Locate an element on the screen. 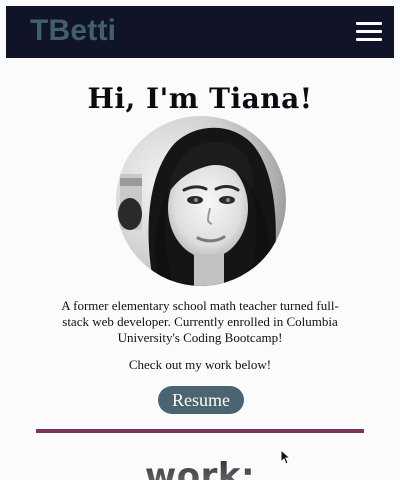  hero-title: Hi, I'm Tiana! is located at coordinates (200, 98).